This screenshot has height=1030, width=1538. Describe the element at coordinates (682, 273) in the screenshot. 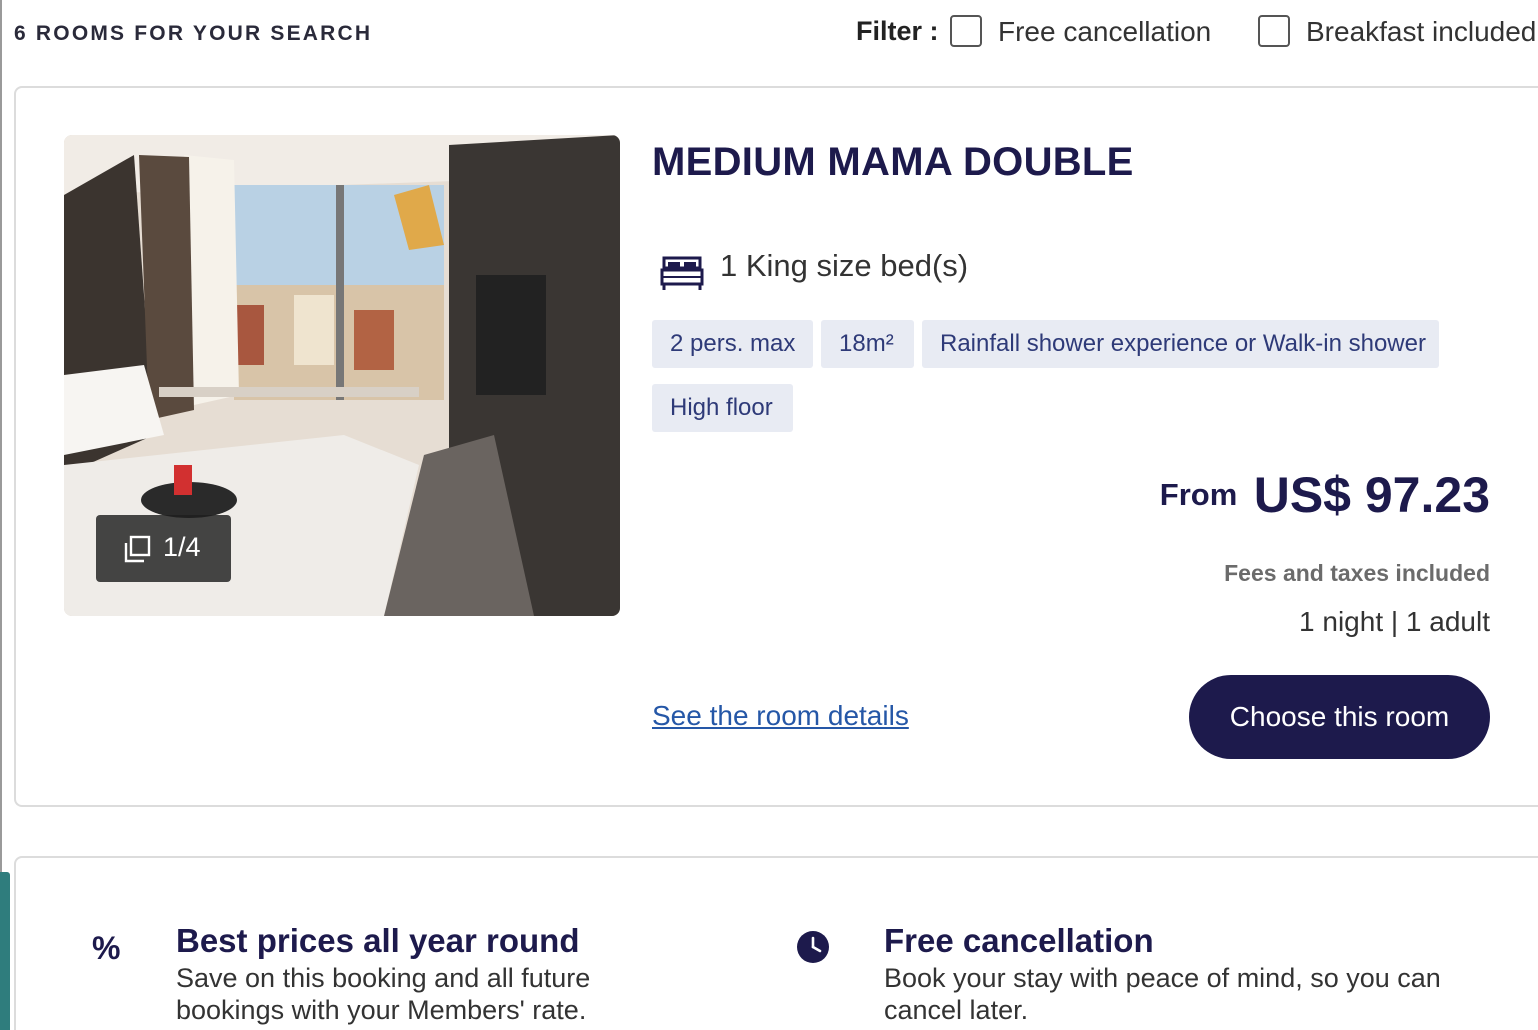

I see `bed-icon` at that location.